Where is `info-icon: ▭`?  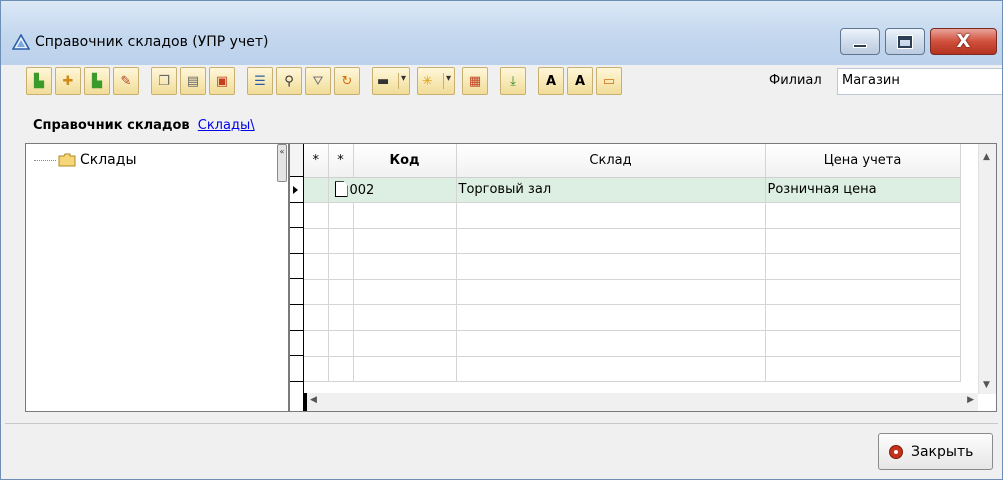 info-icon: ▭ is located at coordinates (609, 81).